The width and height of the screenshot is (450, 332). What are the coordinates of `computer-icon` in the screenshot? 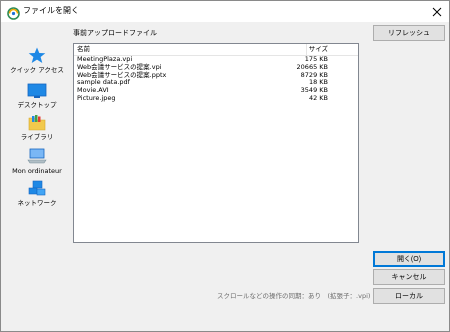 It's located at (37, 156).